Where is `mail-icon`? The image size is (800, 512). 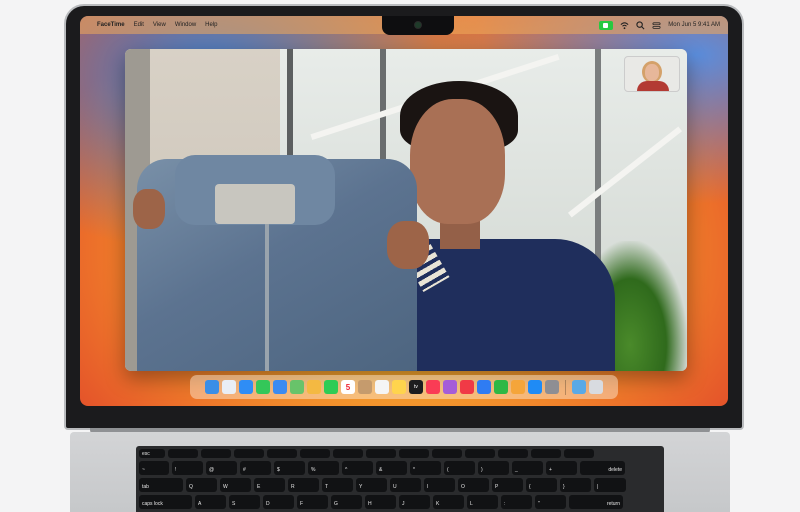
mail-icon is located at coordinates (280, 387).